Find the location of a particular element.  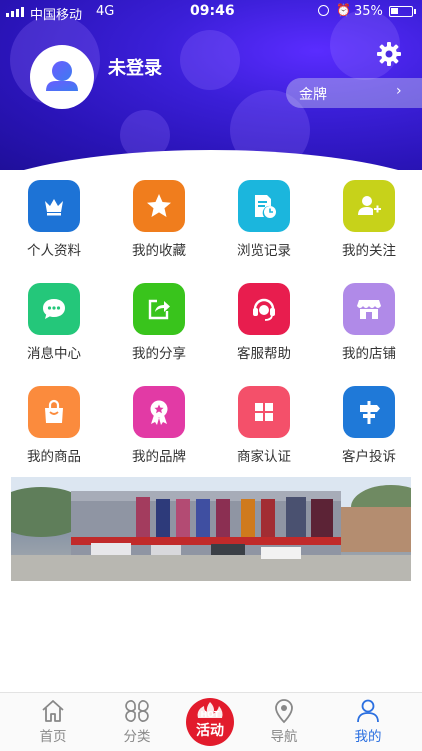

banner-image is located at coordinates (211, 529).